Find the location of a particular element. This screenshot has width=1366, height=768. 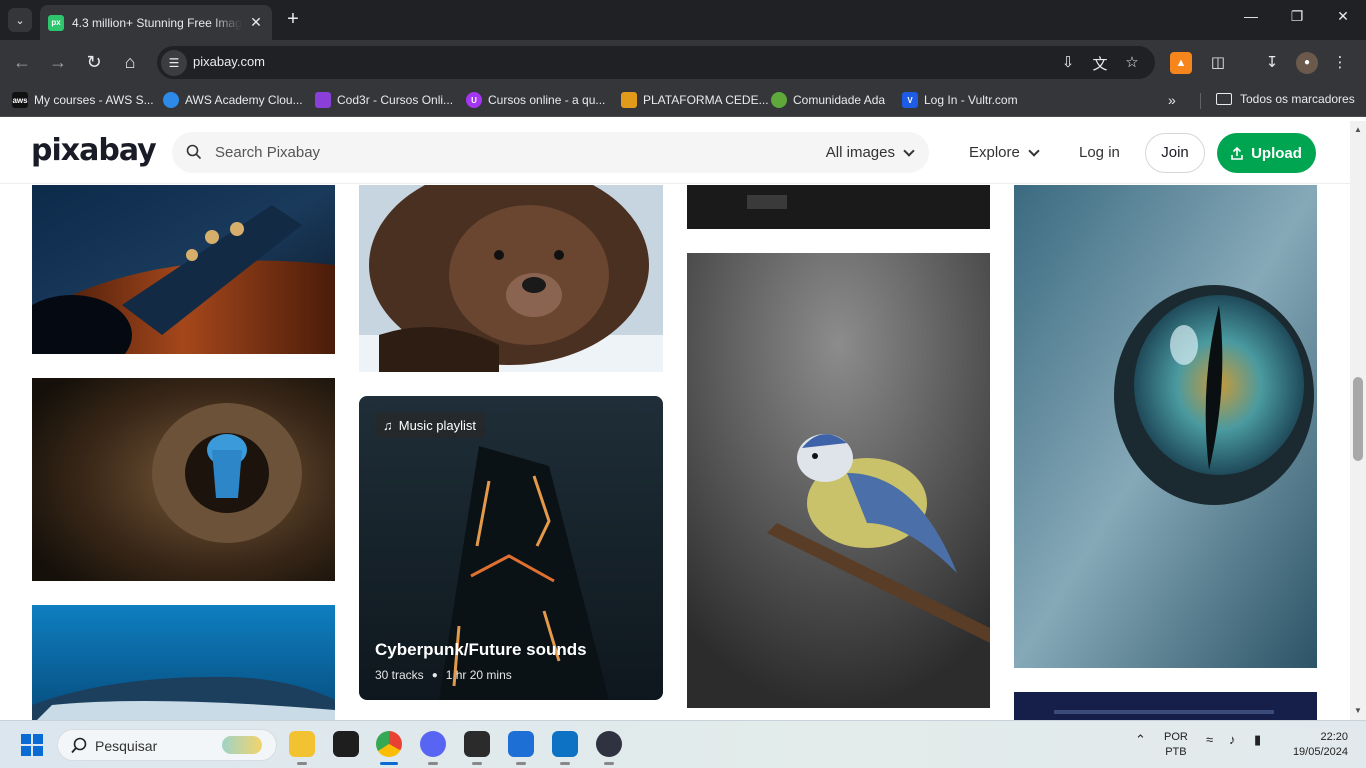

window-close-icon: ✕ is located at coordinates (1343, 16).